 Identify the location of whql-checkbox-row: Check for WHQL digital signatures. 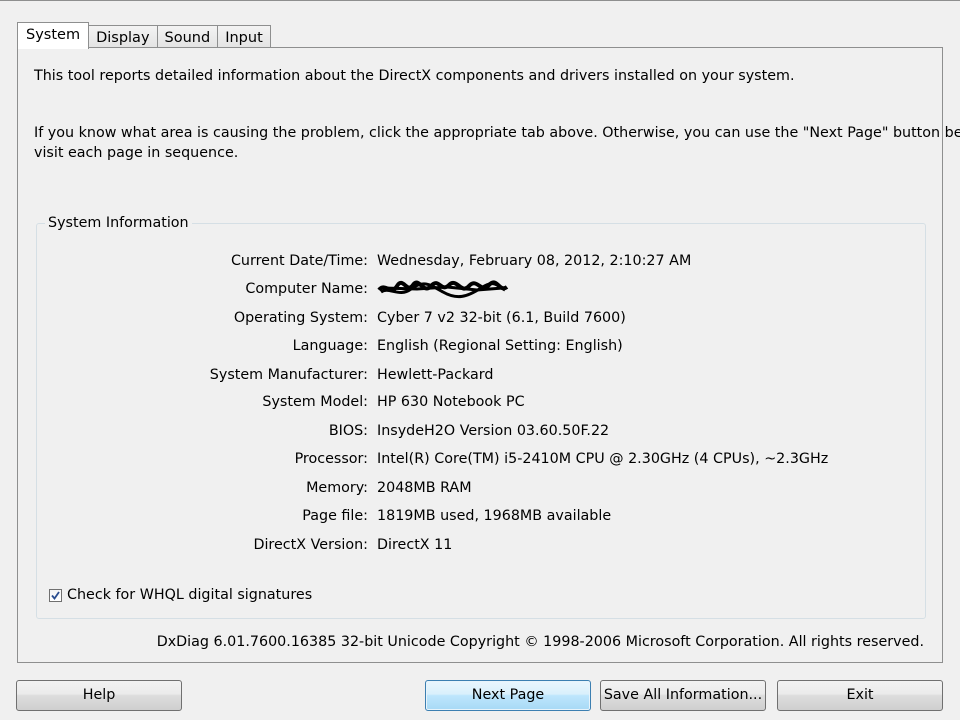
(180, 595).